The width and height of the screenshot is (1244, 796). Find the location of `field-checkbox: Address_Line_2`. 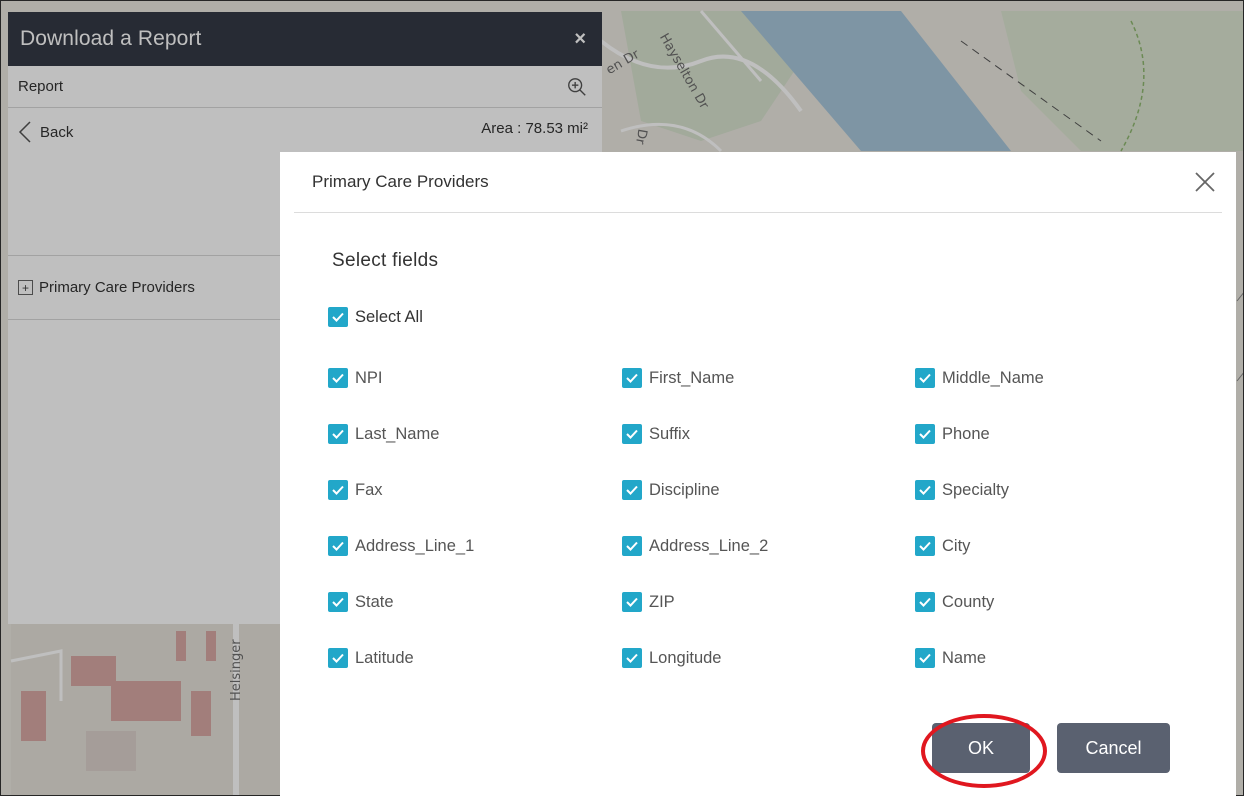

field-checkbox: Address_Line_2 is located at coordinates (695, 546).